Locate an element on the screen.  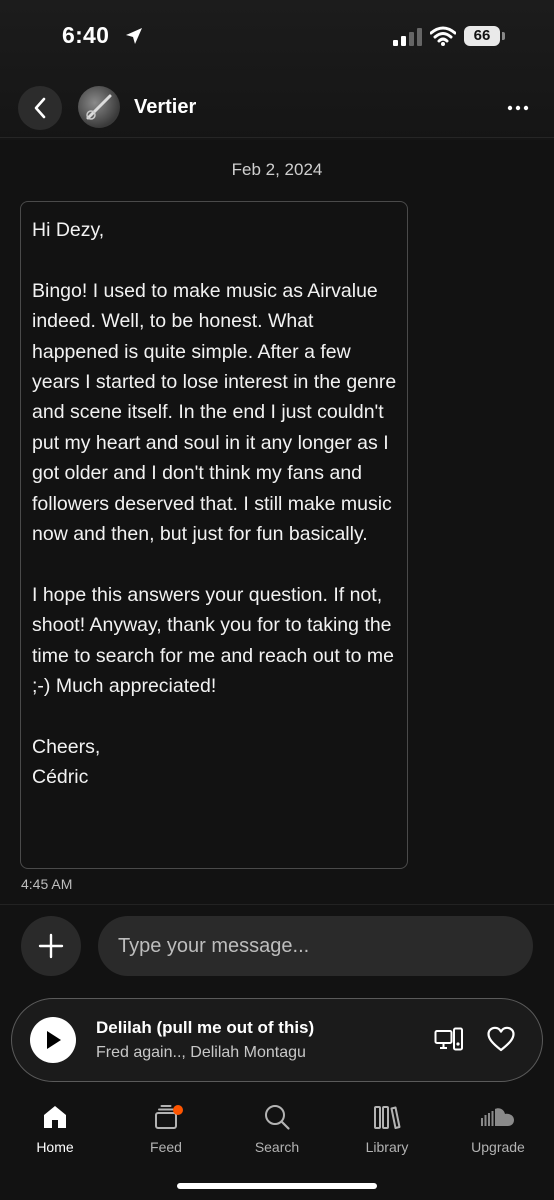
tab-search: Search is located at coordinates (277, 1127).